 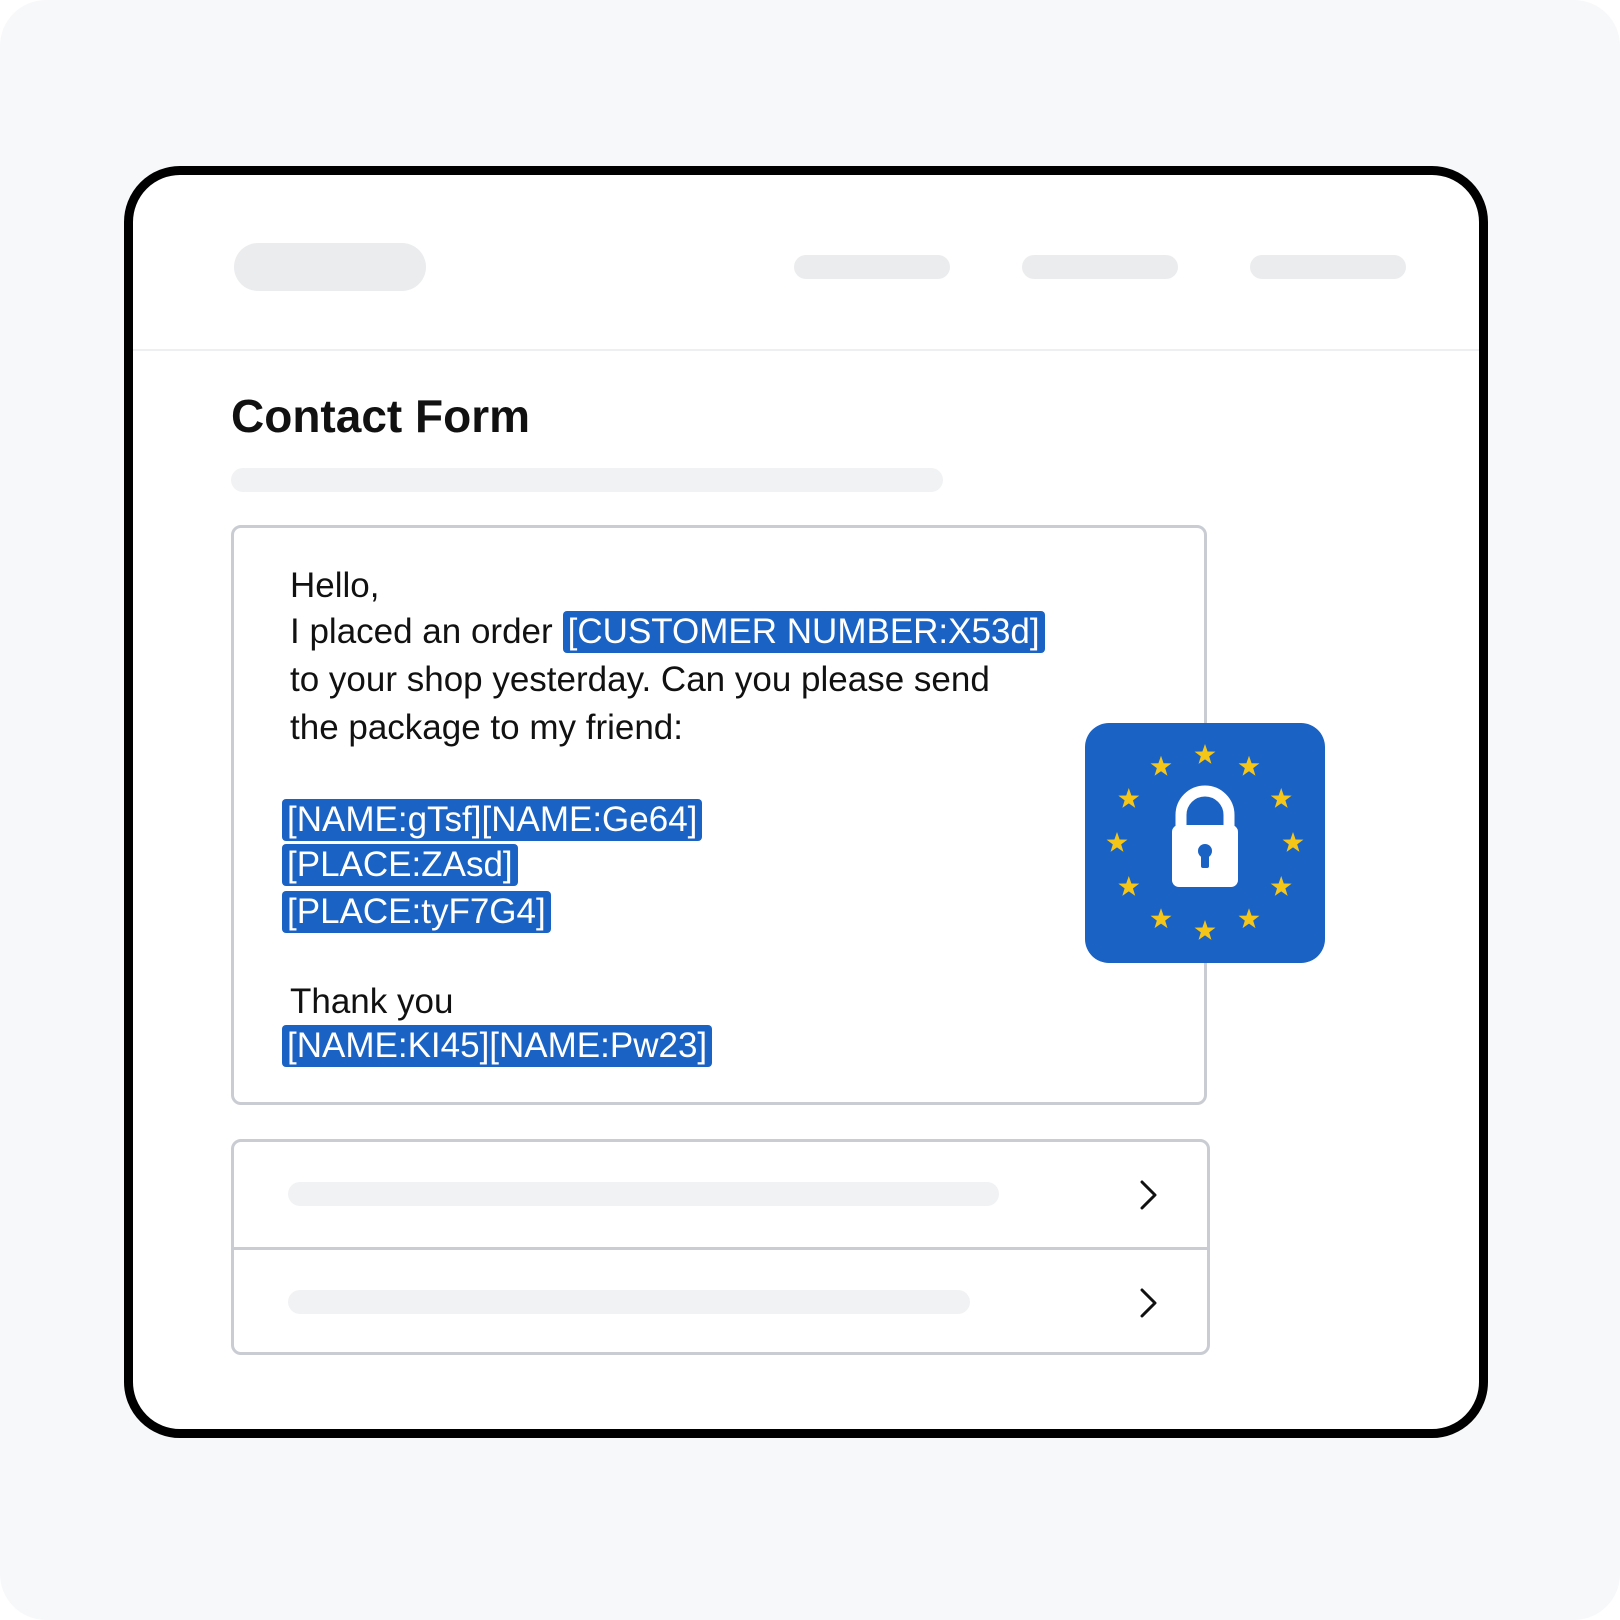 What do you see at coordinates (587, 480) in the screenshot?
I see `subtitle-placeholder` at bounding box center [587, 480].